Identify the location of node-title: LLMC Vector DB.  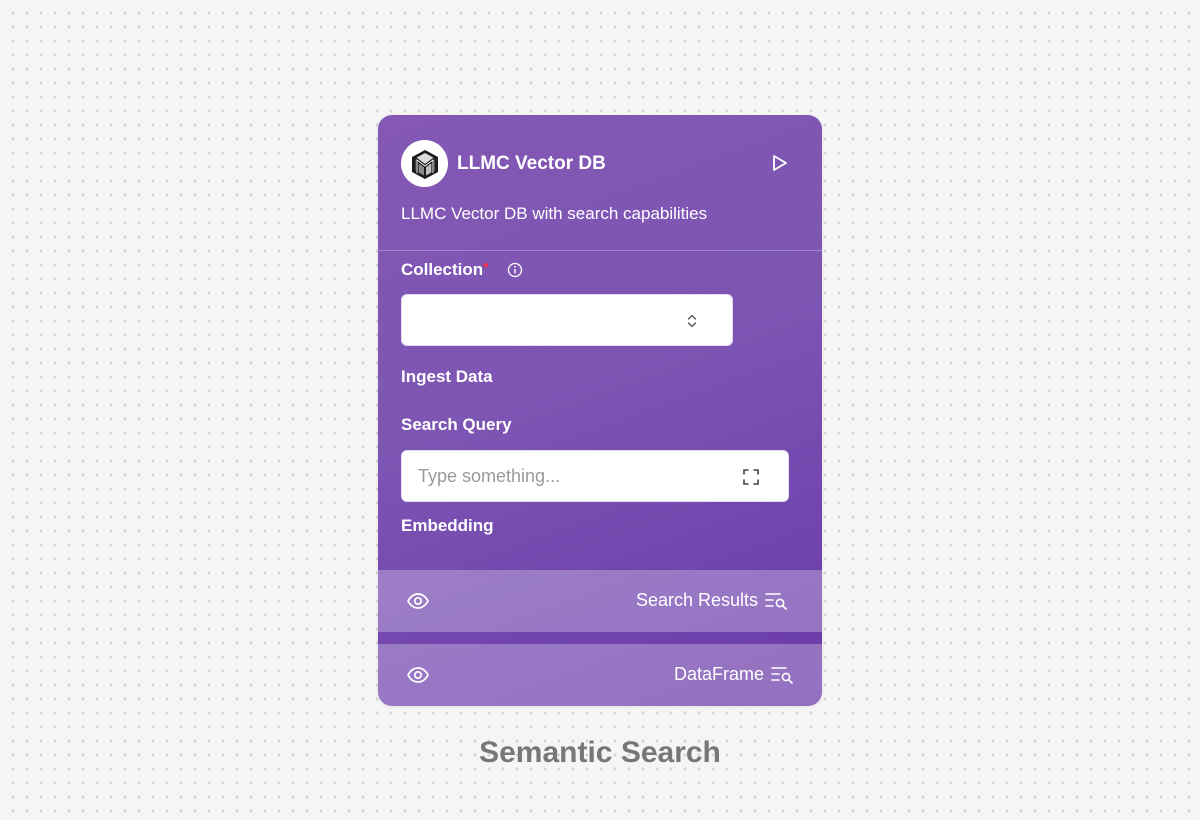
(531, 163).